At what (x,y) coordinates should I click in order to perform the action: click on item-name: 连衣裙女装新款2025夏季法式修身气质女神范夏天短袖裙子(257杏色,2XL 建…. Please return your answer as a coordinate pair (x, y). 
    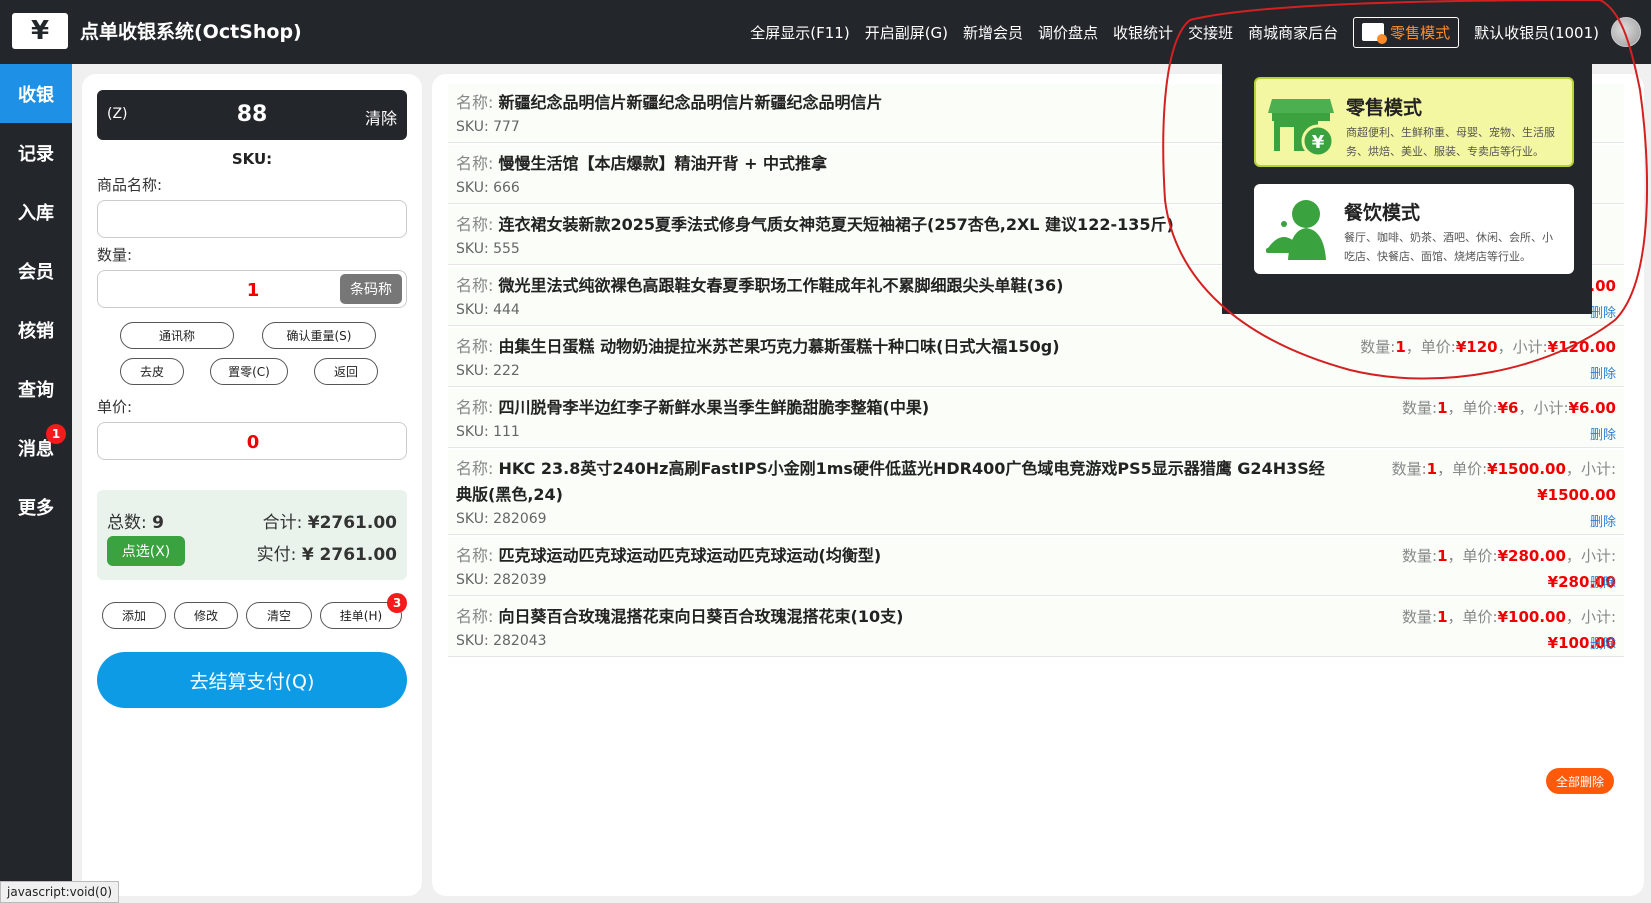
    Looking at the image, I should click on (836, 224).